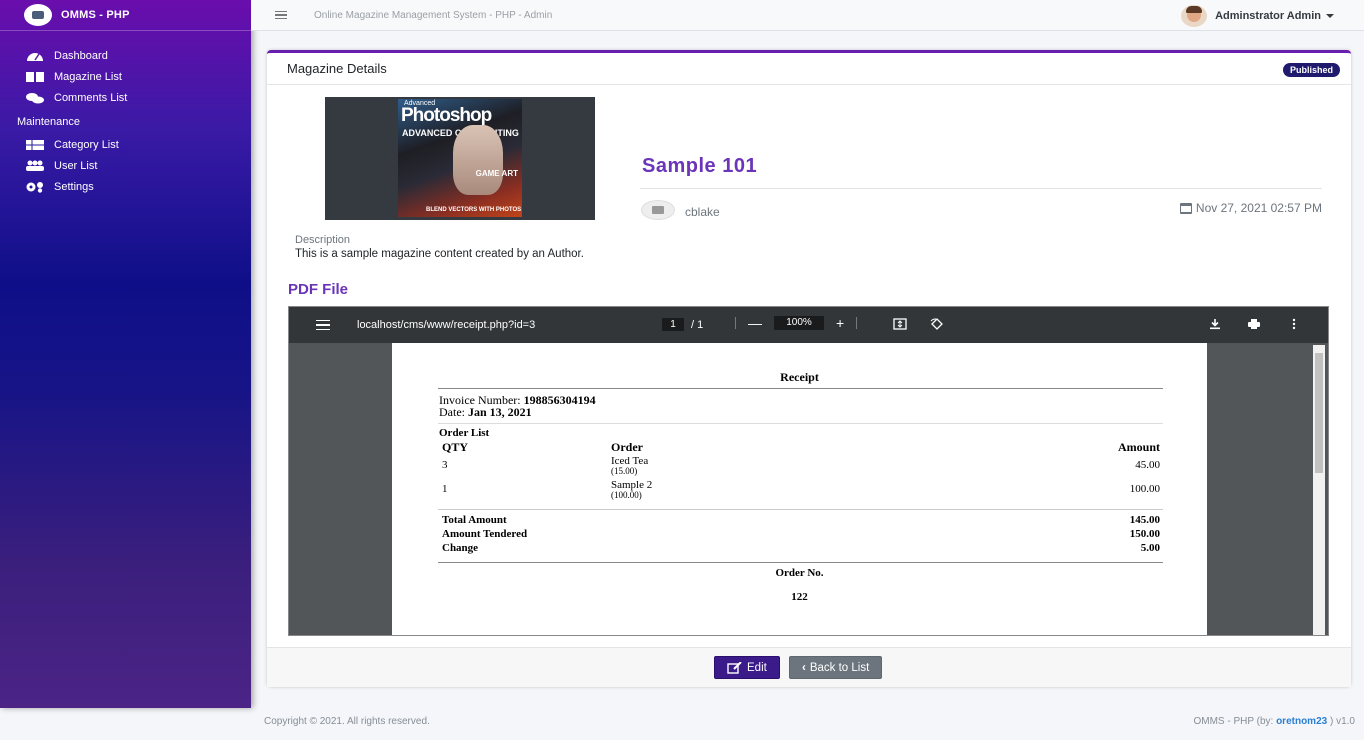 The width and height of the screenshot is (1364, 740). I want to click on cover-text: GAME ART, so click(496, 173).